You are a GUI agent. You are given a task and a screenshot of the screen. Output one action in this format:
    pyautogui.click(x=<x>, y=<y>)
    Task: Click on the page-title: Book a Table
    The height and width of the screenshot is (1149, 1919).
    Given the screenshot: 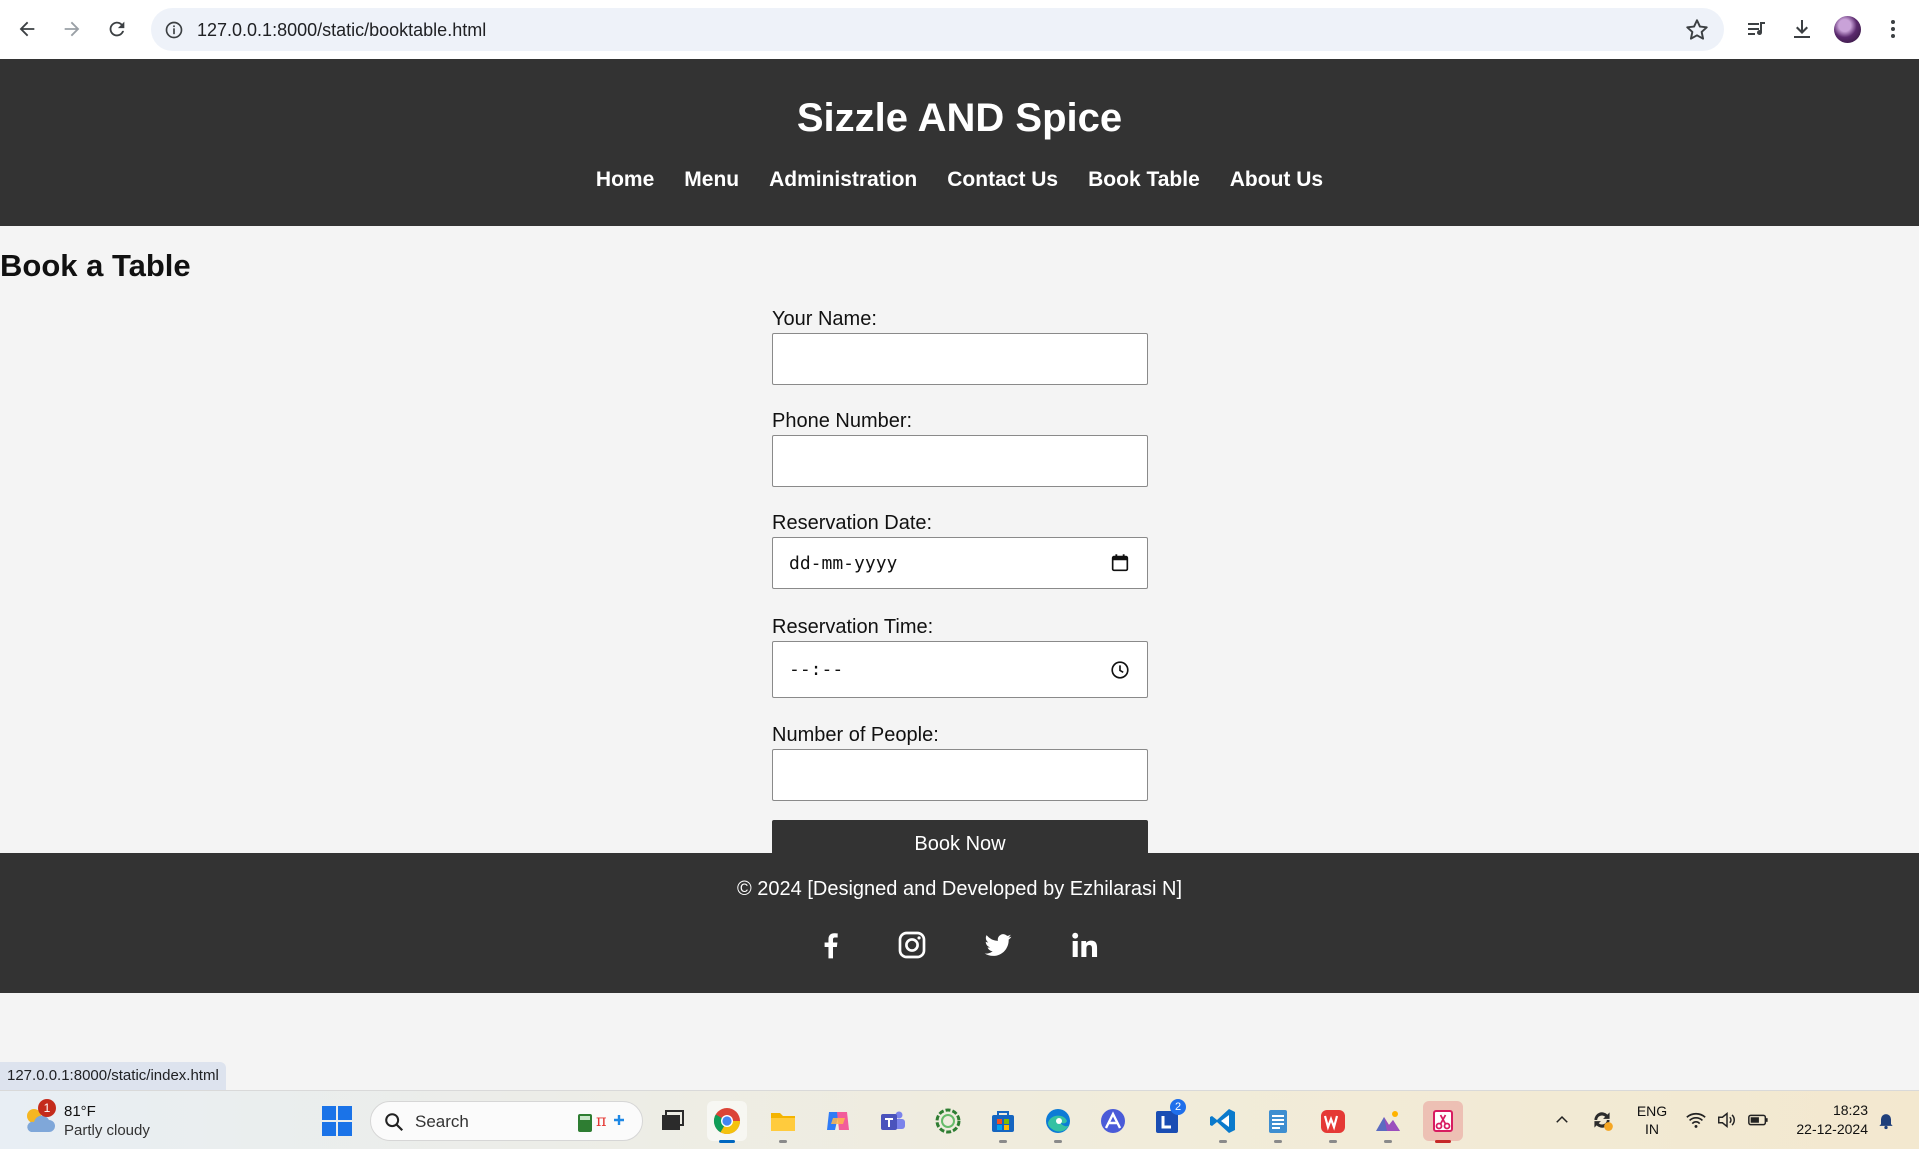 What is the action you would take?
    pyautogui.click(x=95, y=265)
    